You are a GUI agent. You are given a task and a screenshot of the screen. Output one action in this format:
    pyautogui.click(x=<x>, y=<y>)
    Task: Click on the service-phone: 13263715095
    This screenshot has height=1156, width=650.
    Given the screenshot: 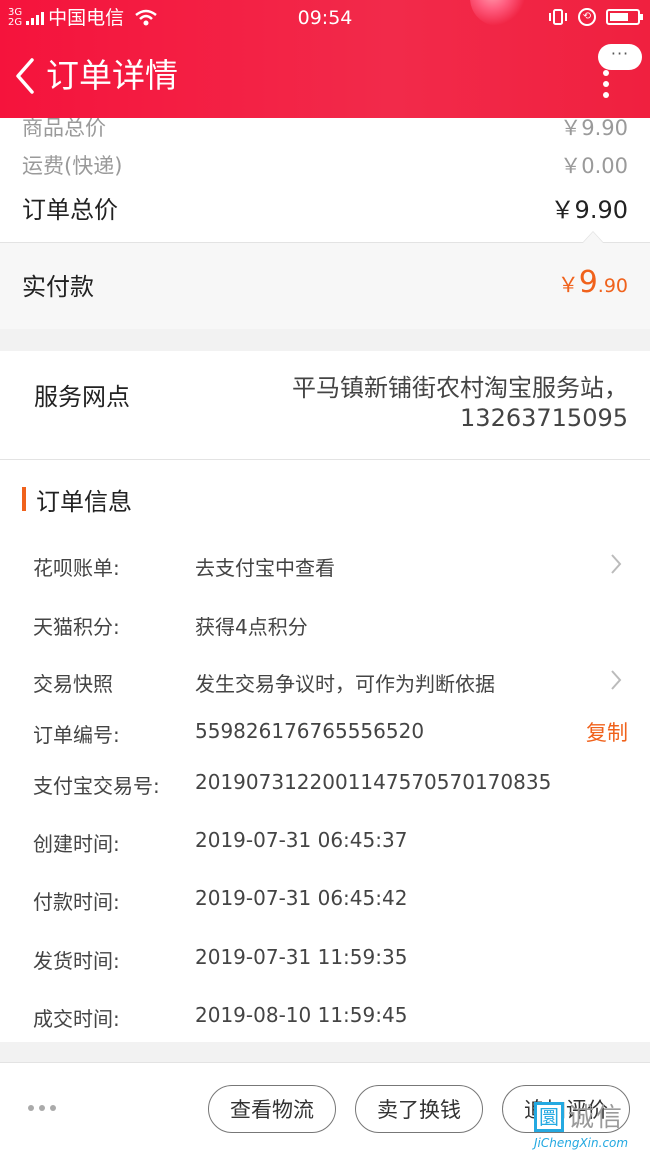 What is the action you would take?
    pyautogui.click(x=544, y=418)
    